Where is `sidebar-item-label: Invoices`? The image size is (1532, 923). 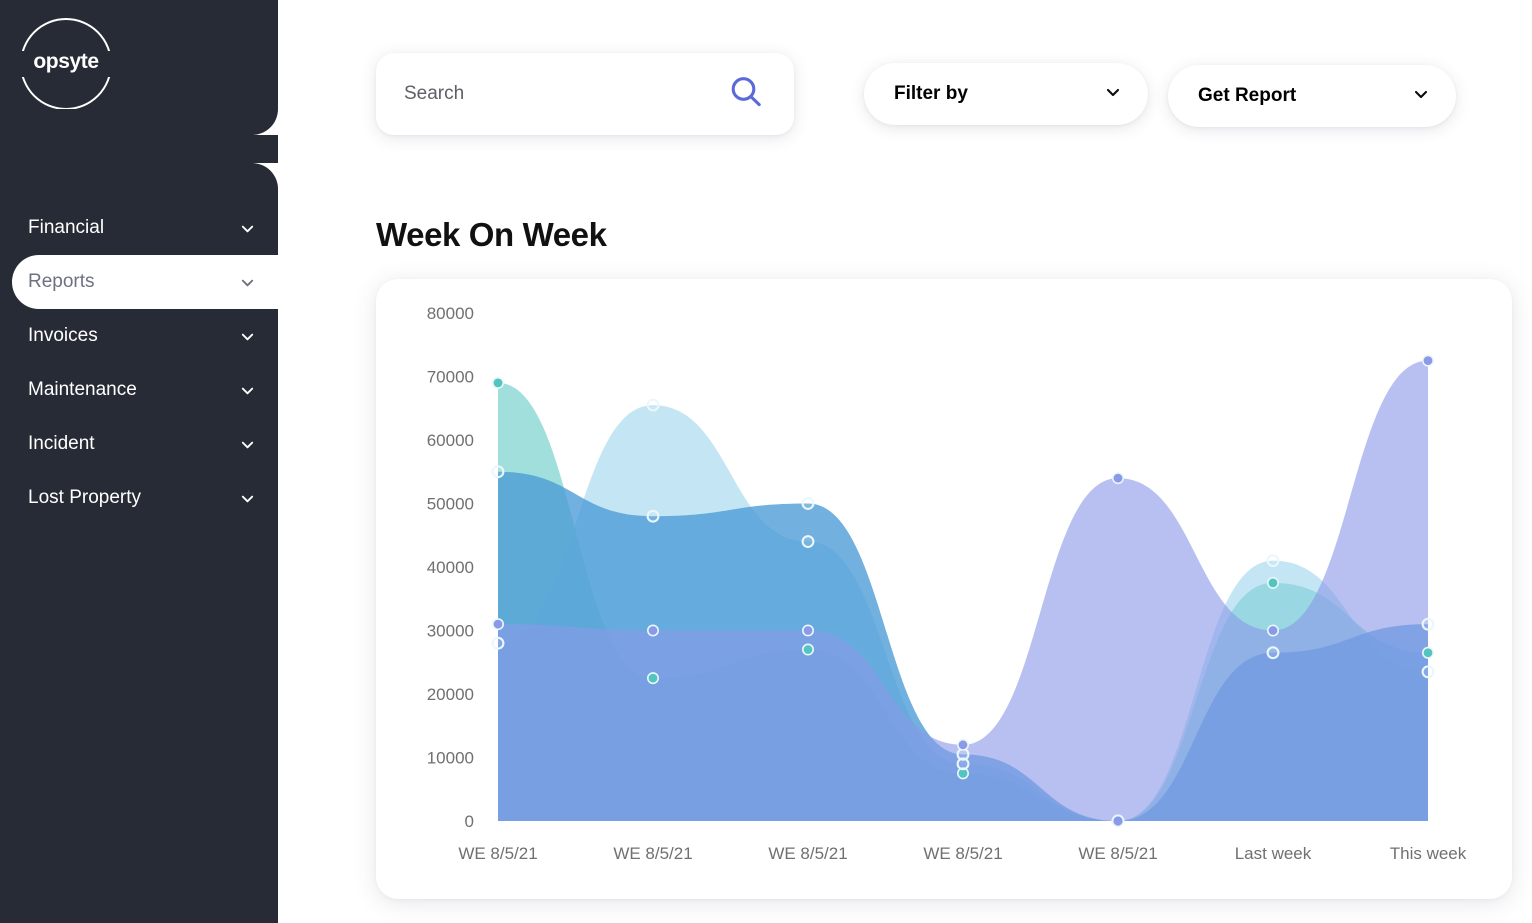
sidebar-item-label: Invoices is located at coordinates (63, 335).